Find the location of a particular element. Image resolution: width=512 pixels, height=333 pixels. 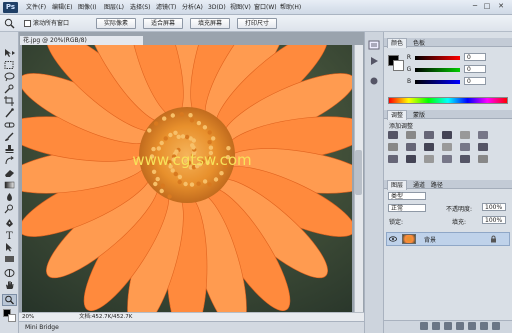

print-size-button: 打印尺寸 is located at coordinates (257, 23).